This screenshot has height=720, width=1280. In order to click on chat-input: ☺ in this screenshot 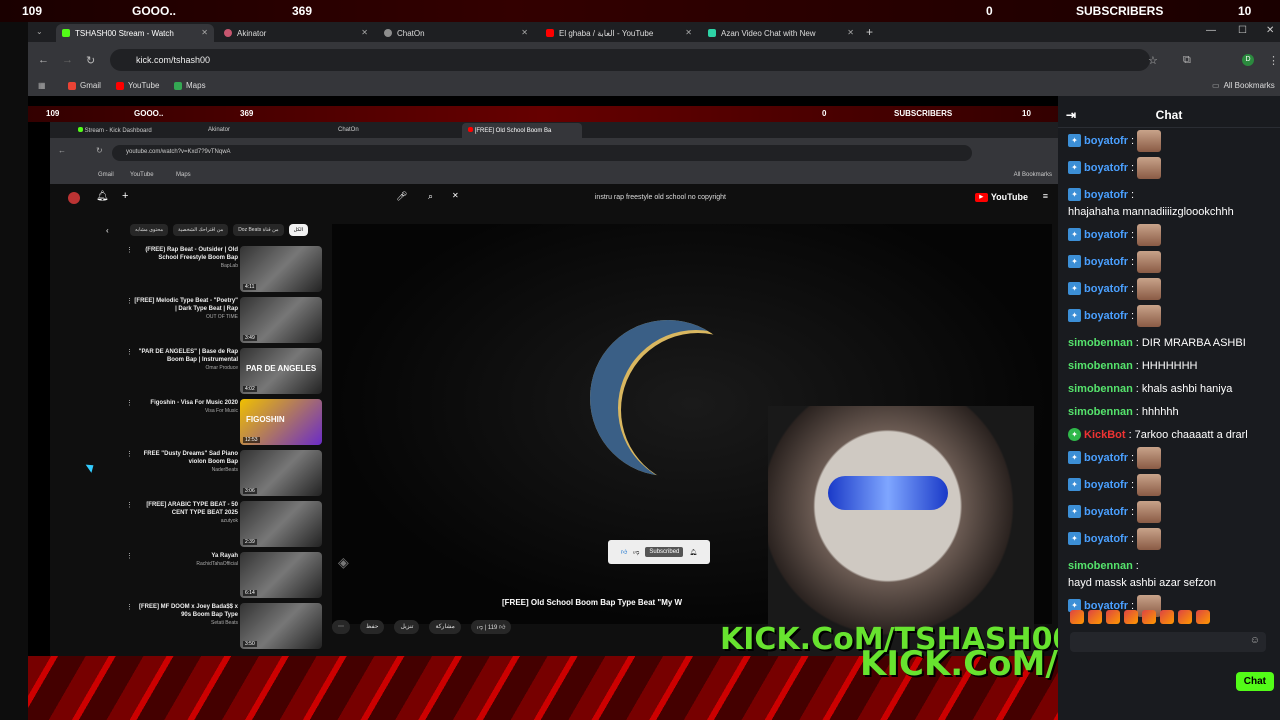, I will do `click(1168, 642)`.